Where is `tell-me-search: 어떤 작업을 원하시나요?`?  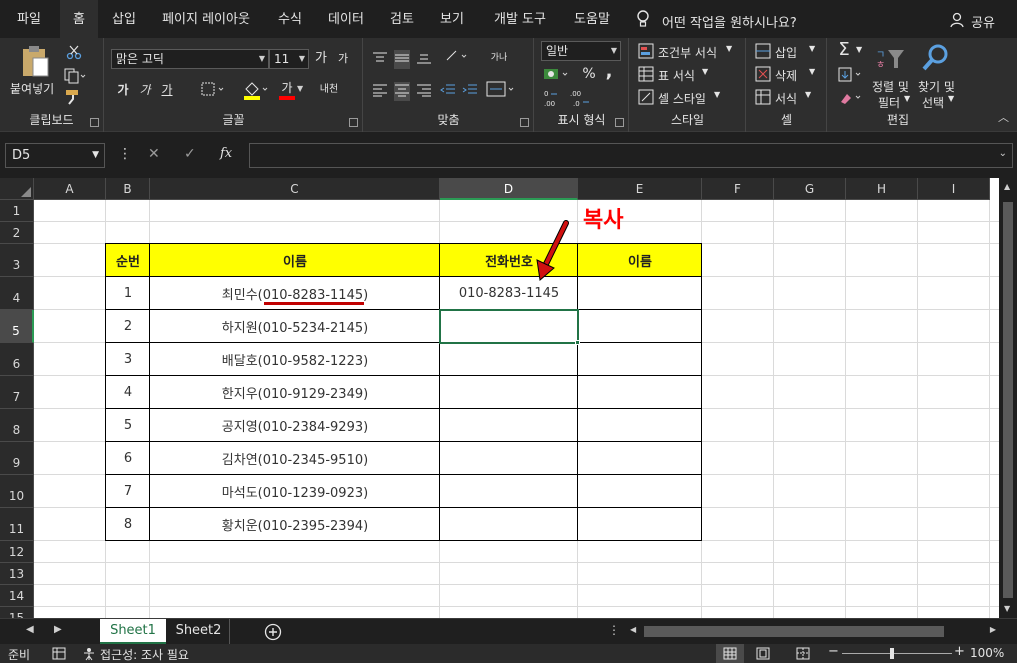
tell-me-search: 어떤 작업을 원하시나요? is located at coordinates (729, 21).